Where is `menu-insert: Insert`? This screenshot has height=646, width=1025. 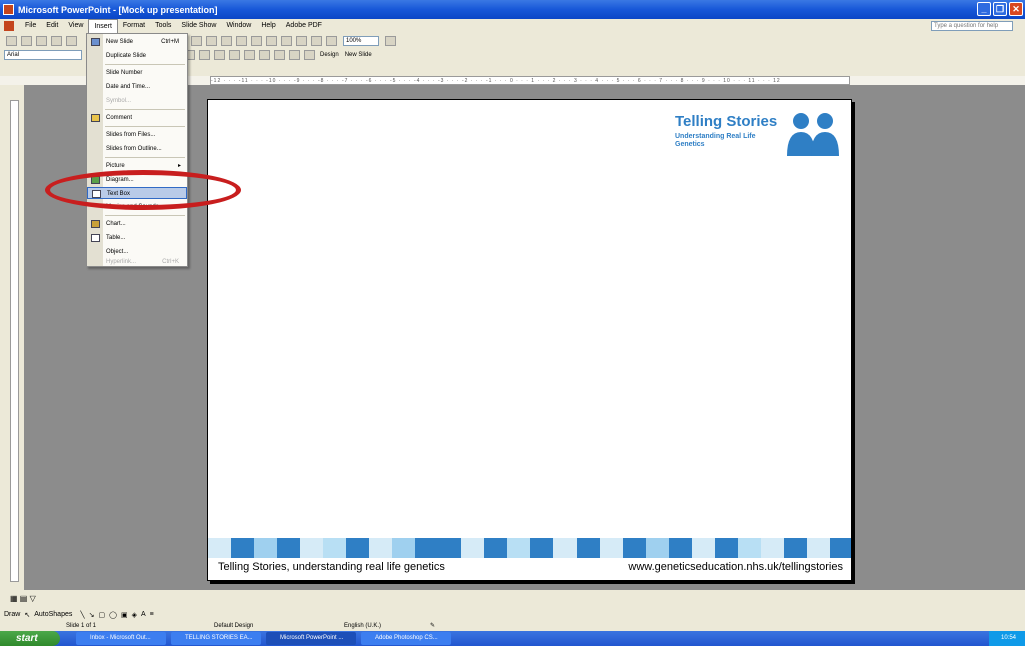
menu-insert: Insert is located at coordinates (103, 26).